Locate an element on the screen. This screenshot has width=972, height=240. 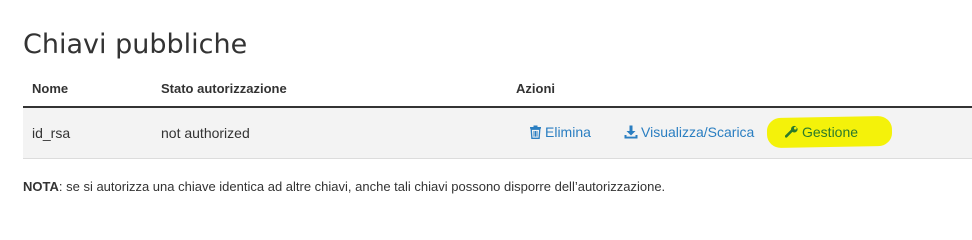
delete-key-link: Elimina is located at coordinates (560, 132).